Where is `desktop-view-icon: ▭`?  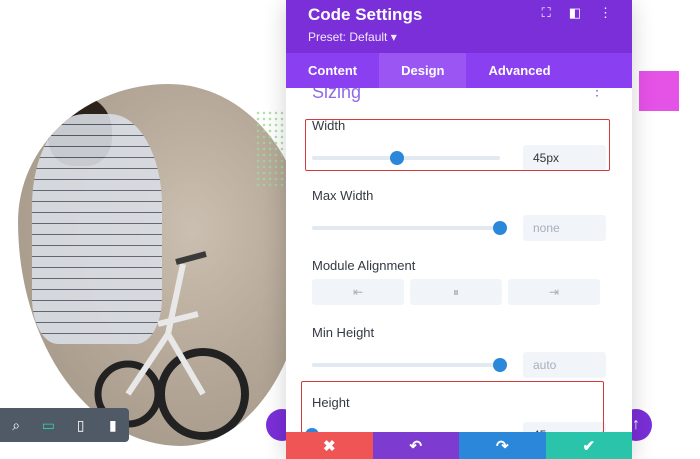 desktop-view-icon: ▭ is located at coordinates (48, 425).